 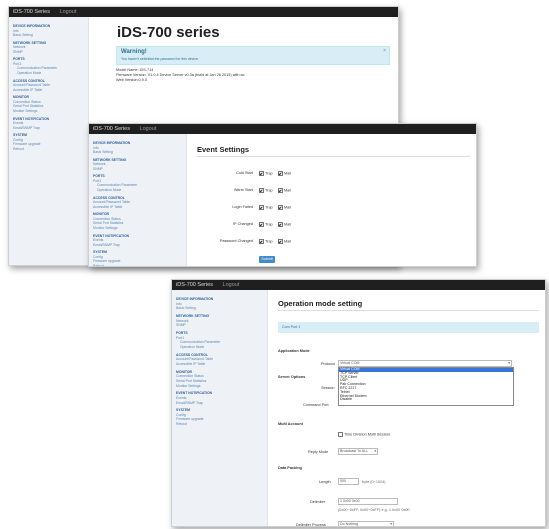 I want to click on reply-mode-value: Broadcast To ALL, so click(x=354, y=451).